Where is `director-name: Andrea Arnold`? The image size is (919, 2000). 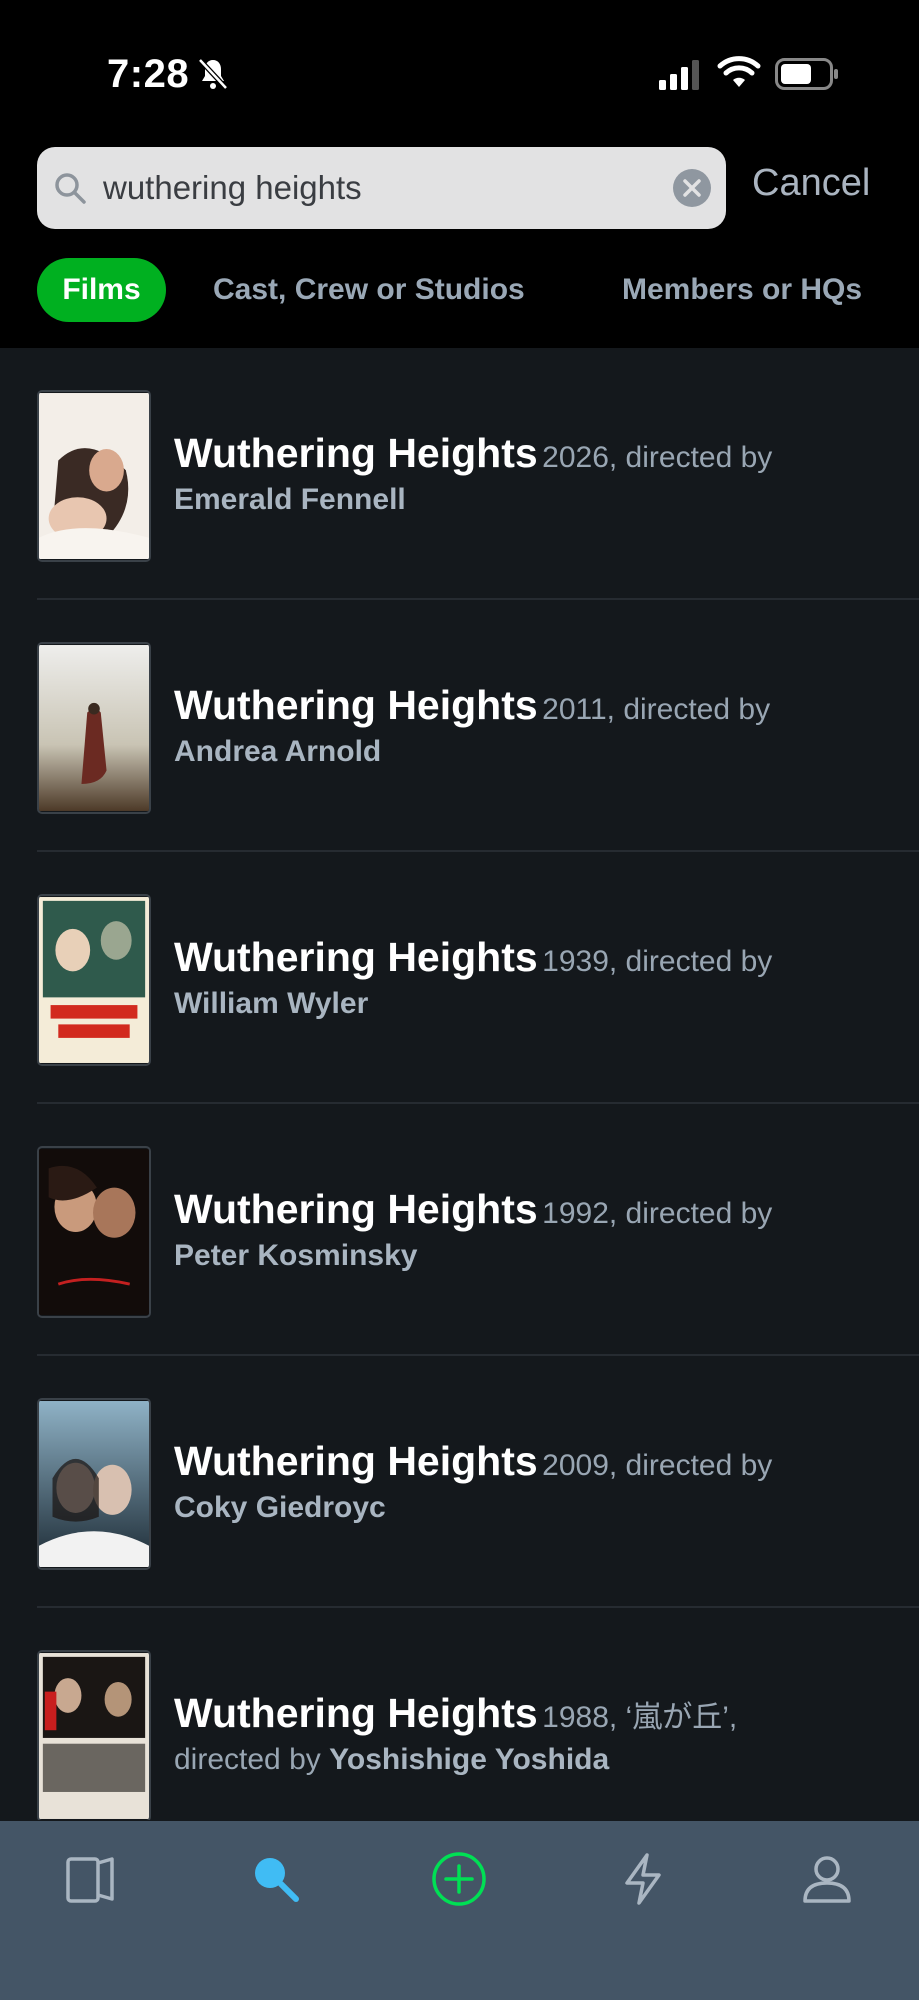 director-name: Andrea Arnold is located at coordinates (277, 751).